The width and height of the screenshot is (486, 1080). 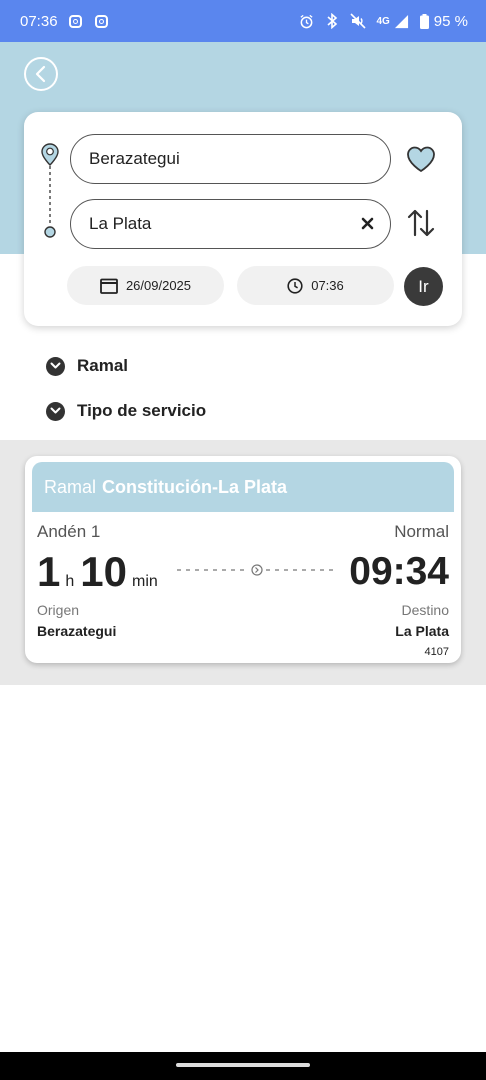 I want to click on ramal-filter: Ramal, so click(x=87, y=366).